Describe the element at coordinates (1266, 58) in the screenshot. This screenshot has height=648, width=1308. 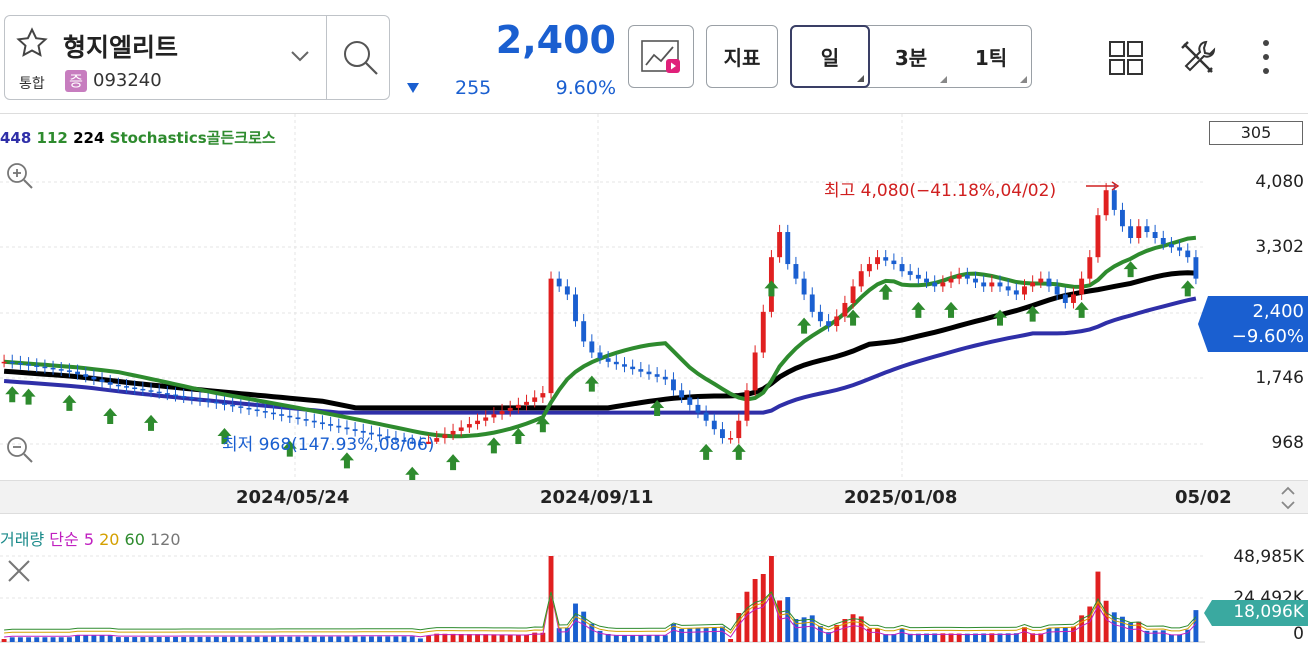
I see `more-vertical-icon` at that location.